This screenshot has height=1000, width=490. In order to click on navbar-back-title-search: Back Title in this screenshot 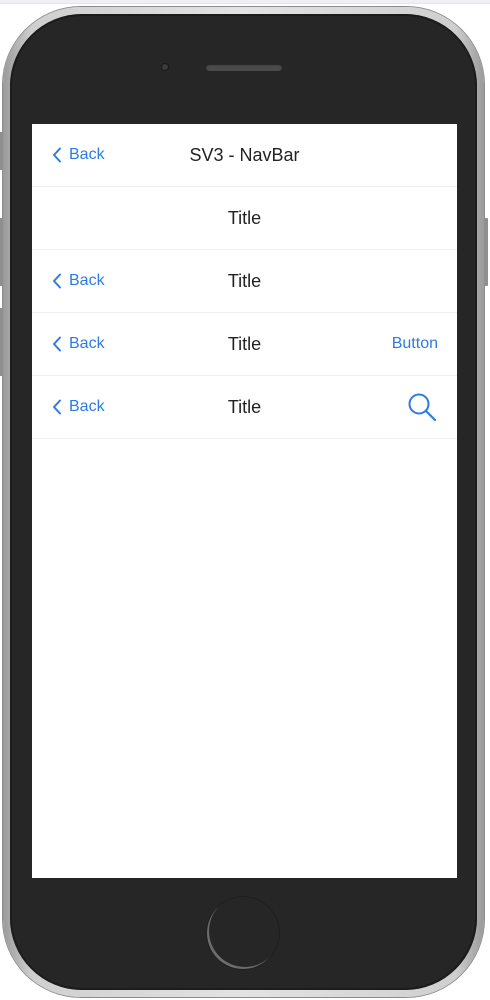, I will do `click(244, 407)`.